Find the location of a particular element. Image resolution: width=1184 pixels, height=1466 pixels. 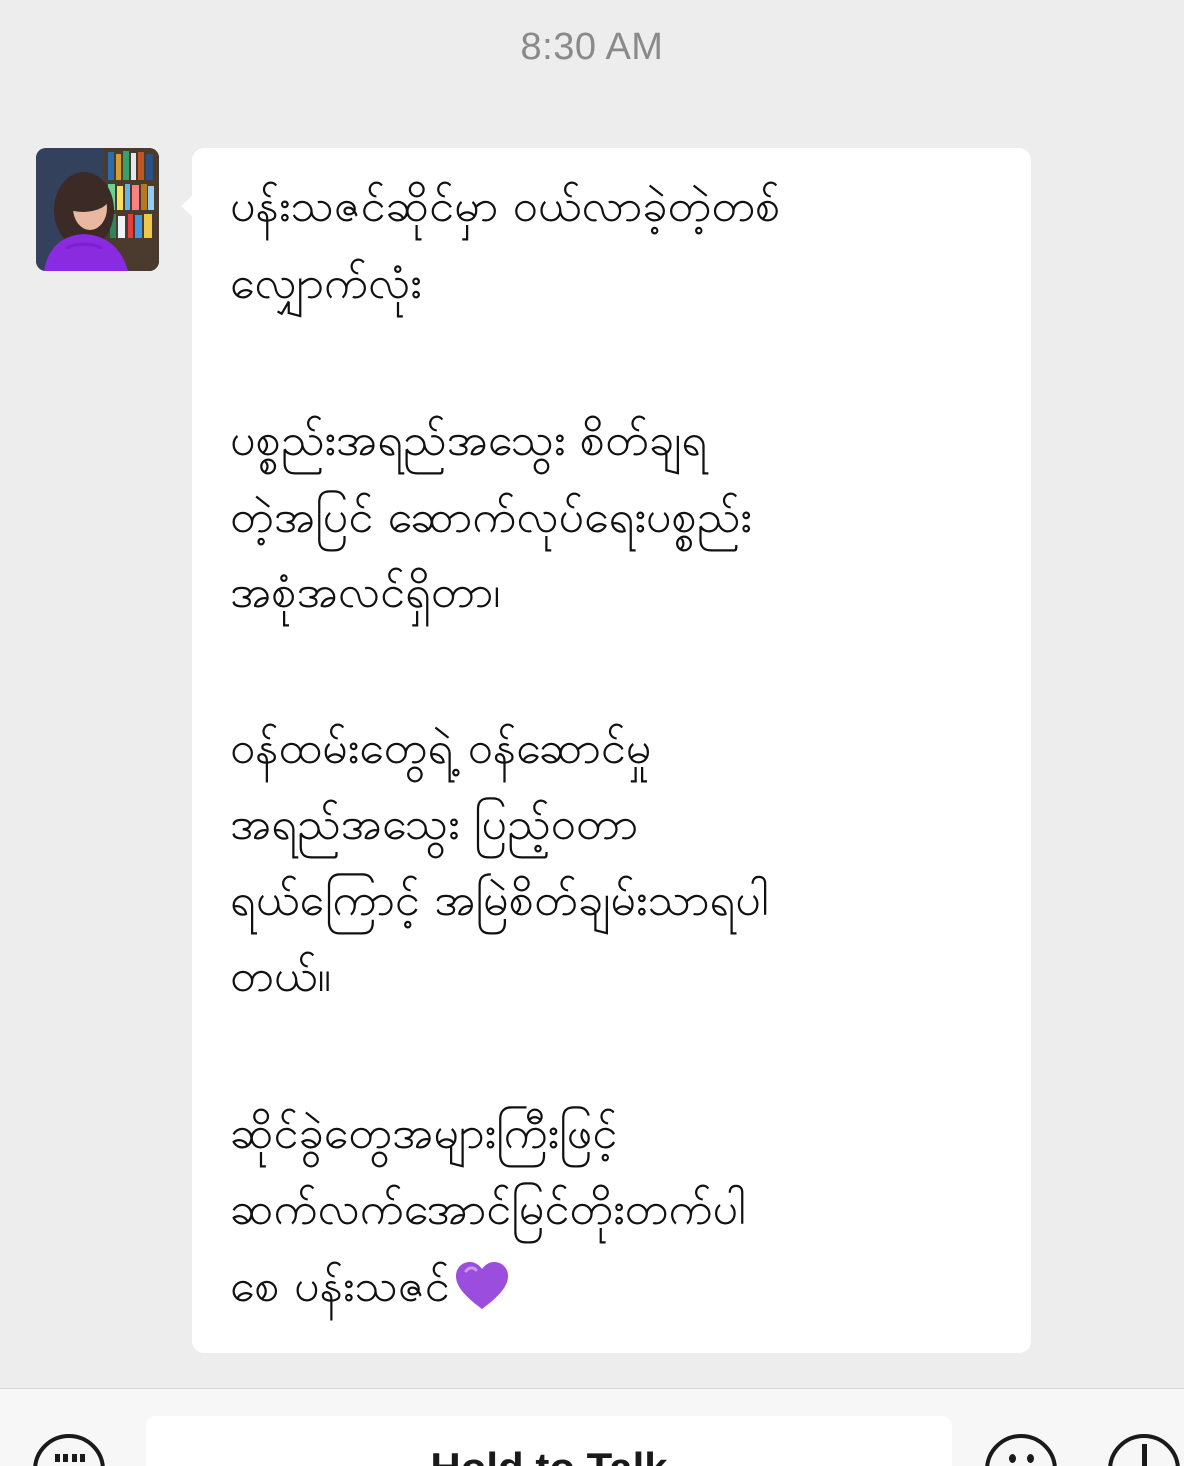

message-line: အရည်အသွေး ပြည့်ဝတာ is located at coordinates (434, 823).